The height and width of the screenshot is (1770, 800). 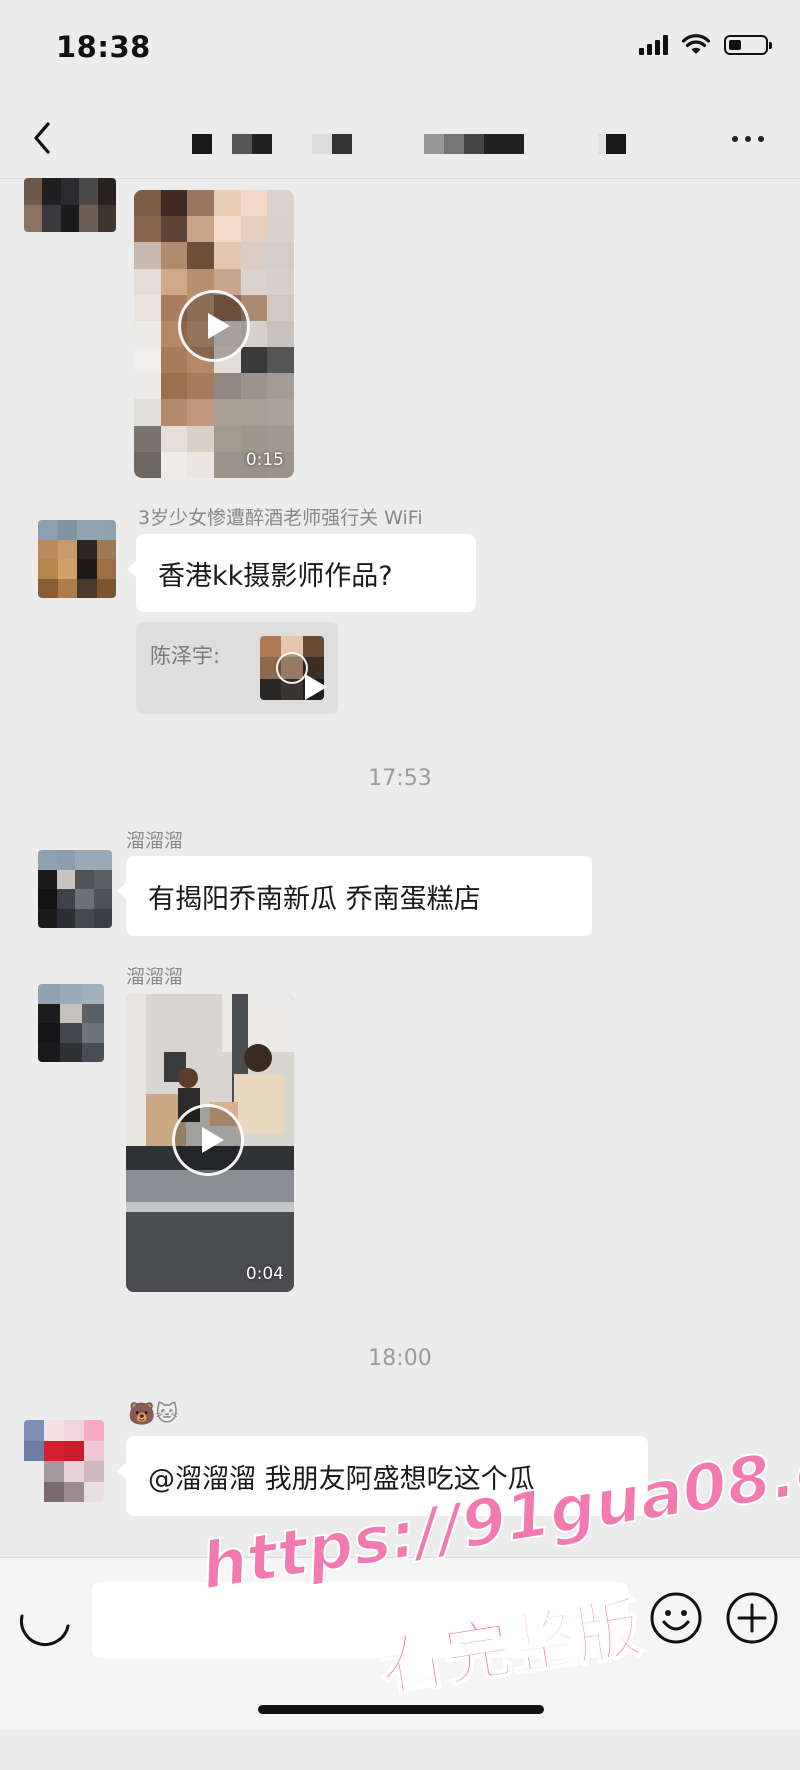 I want to click on message-bubble: 香港kk摄影师作品?, so click(x=301, y=573).